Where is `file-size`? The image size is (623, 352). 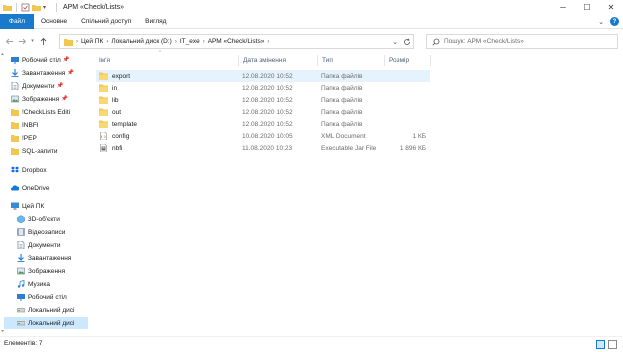 file-size is located at coordinates (409, 100).